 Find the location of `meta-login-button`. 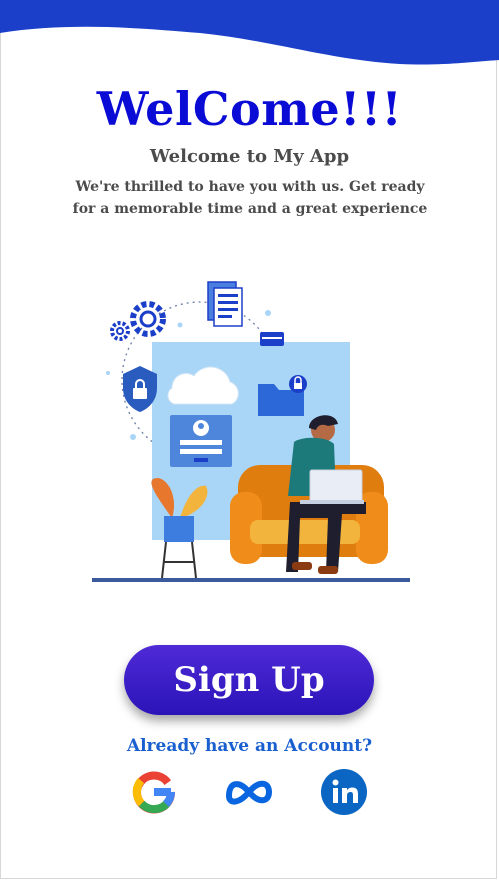

meta-login-button is located at coordinates (249, 792).